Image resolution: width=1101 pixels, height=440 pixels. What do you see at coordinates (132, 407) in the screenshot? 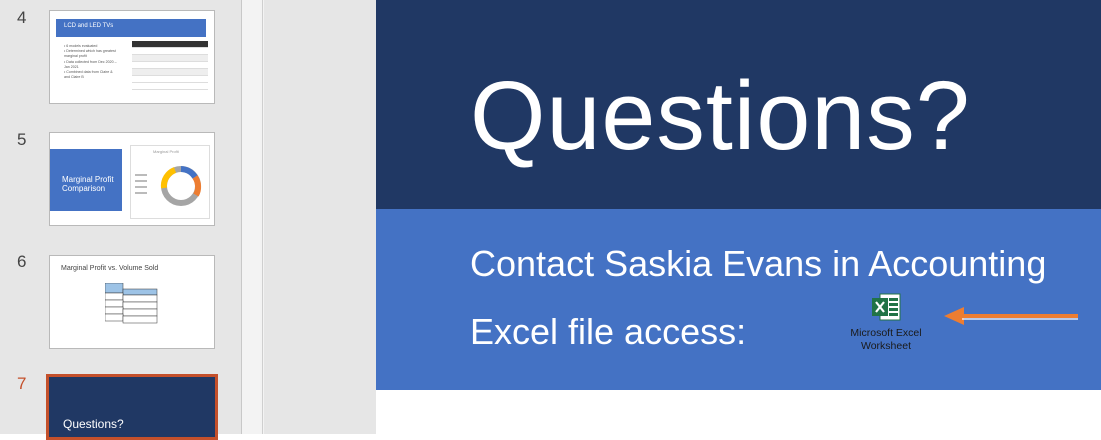
I see `slide-thumbnail-7: Questions?` at bounding box center [132, 407].